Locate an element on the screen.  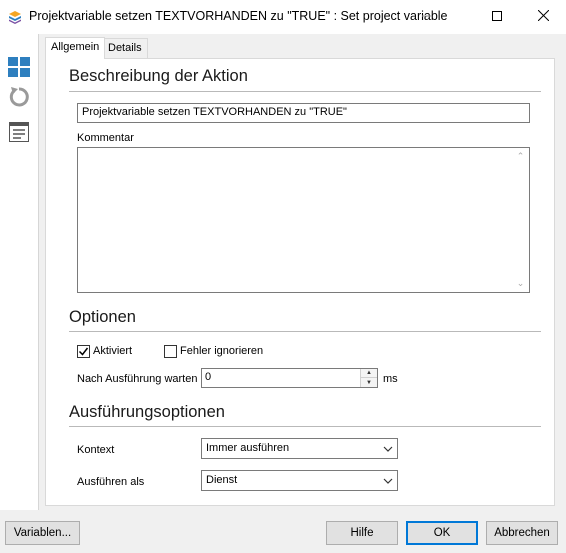
maximize-icon is located at coordinates (497, 17).